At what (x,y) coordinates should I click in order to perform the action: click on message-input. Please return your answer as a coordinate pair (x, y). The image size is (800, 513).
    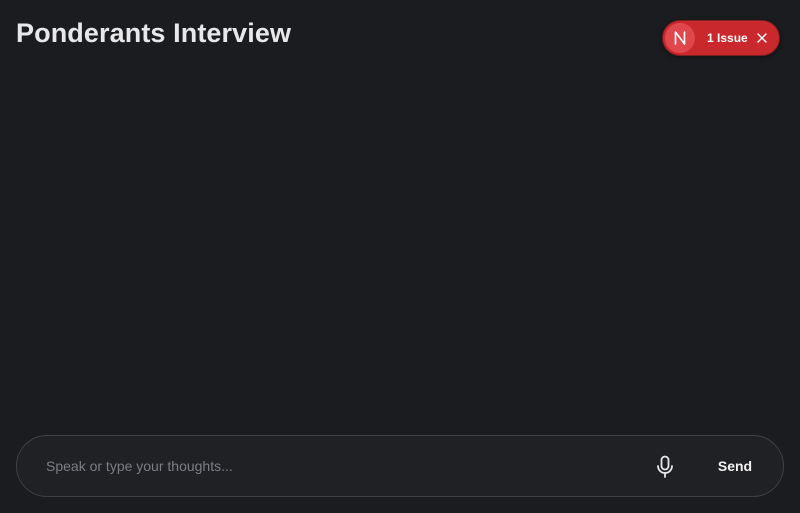
    Looking at the image, I should click on (335, 466).